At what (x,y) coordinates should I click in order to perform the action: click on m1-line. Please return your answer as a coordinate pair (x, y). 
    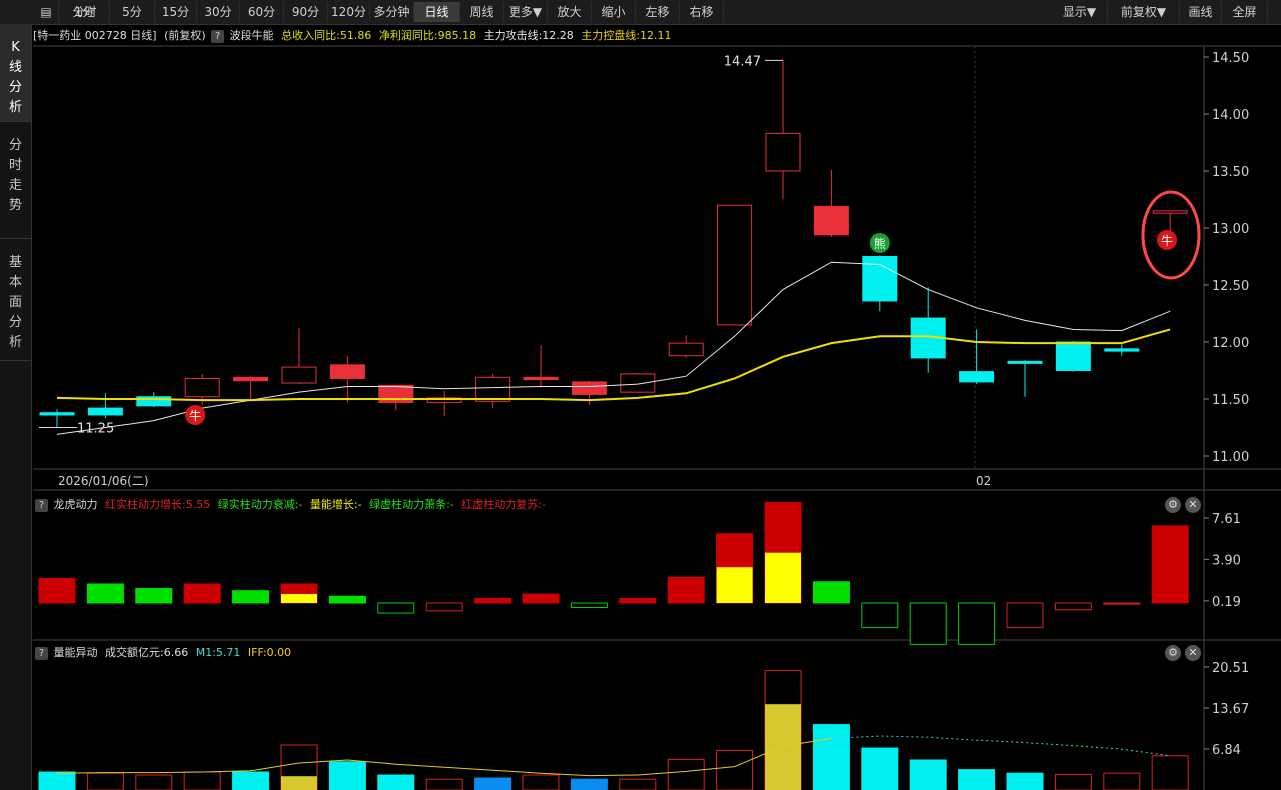
    Looking at the image, I should click on (444, 757).